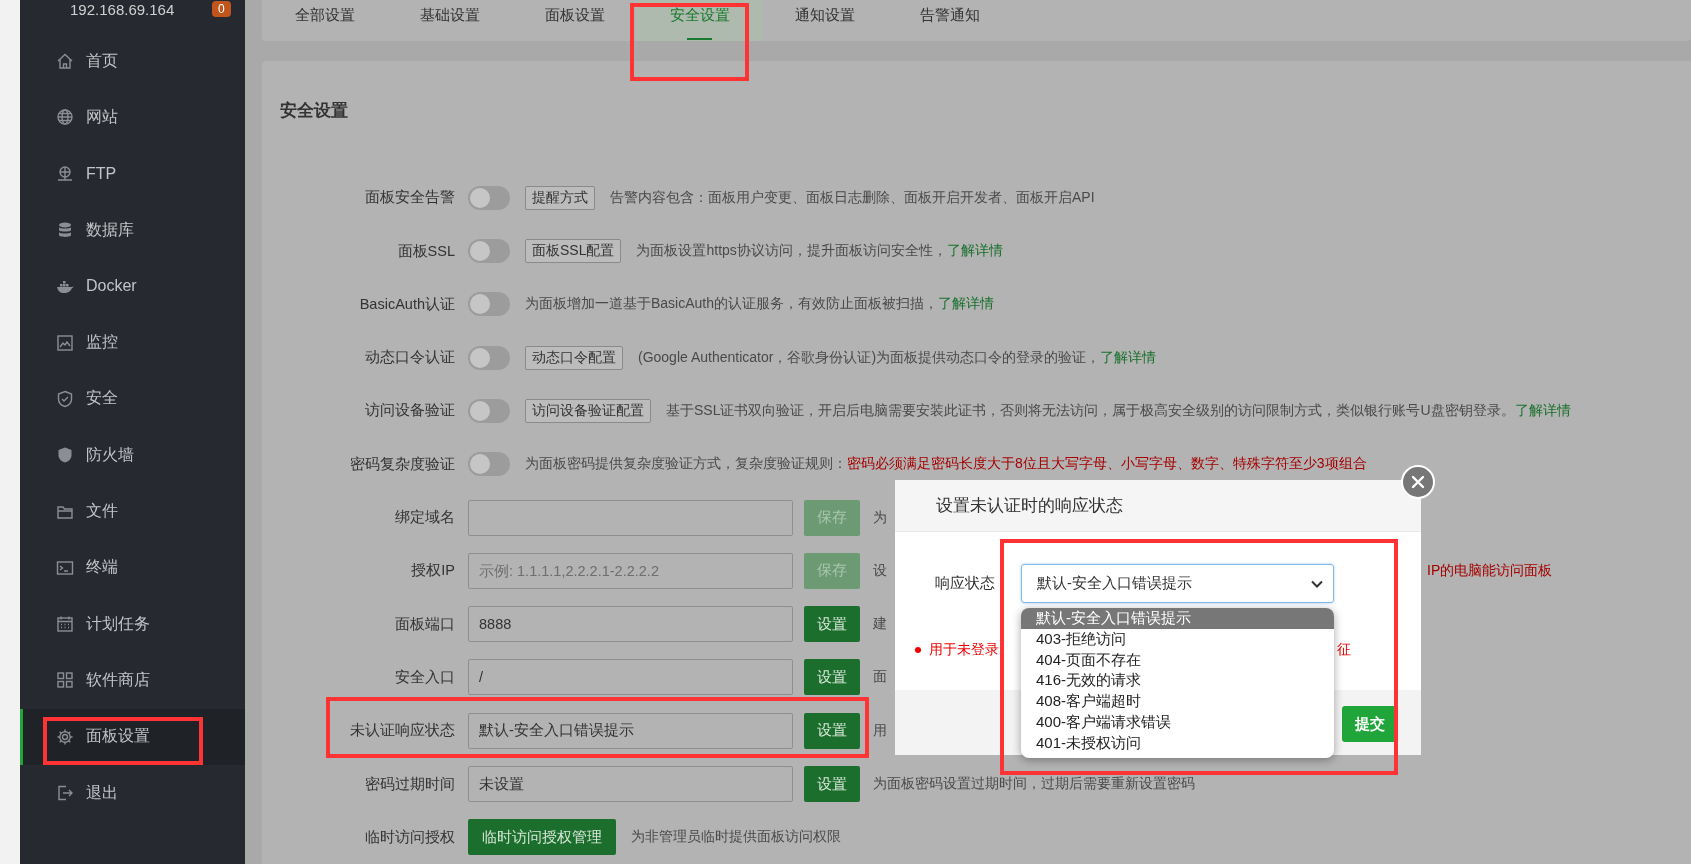 This screenshot has height=864, width=1691. Describe the element at coordinates (1177, 681) in the screenshot. I see `dropdown-option: 416-无效的请求` at that location.